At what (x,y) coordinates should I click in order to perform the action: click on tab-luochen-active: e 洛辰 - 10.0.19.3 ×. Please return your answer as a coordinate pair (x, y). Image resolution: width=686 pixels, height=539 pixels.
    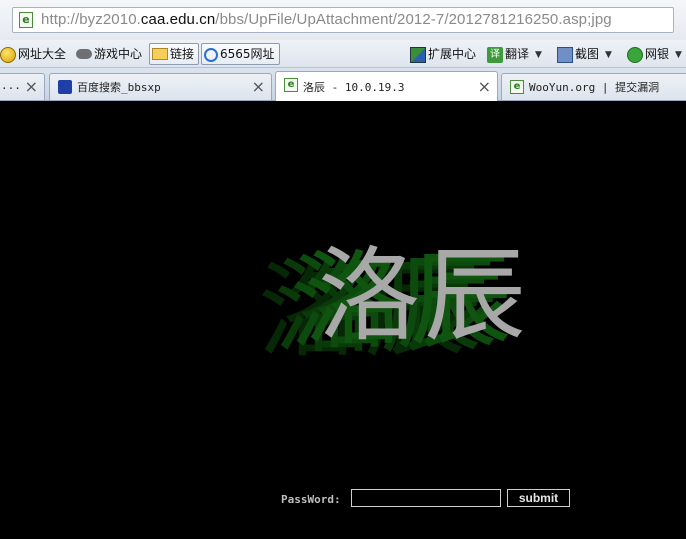
    Looking at the image, I should click on (386, 86).